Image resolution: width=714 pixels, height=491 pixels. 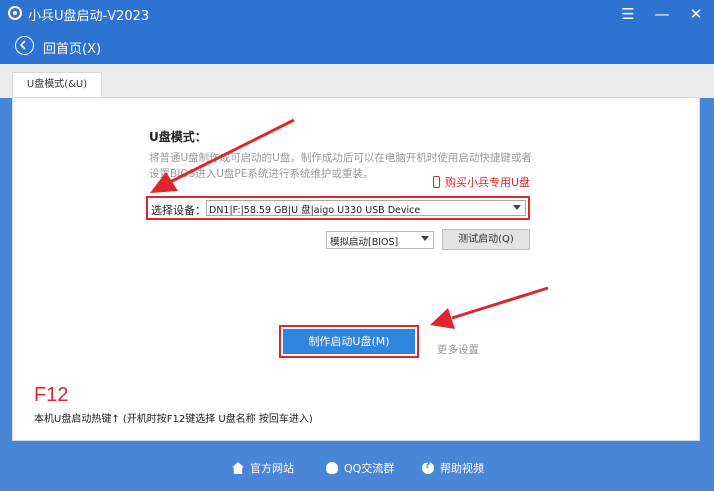 I want to click on qq-group-label: QQ交流群, so click(x=369, y=468).